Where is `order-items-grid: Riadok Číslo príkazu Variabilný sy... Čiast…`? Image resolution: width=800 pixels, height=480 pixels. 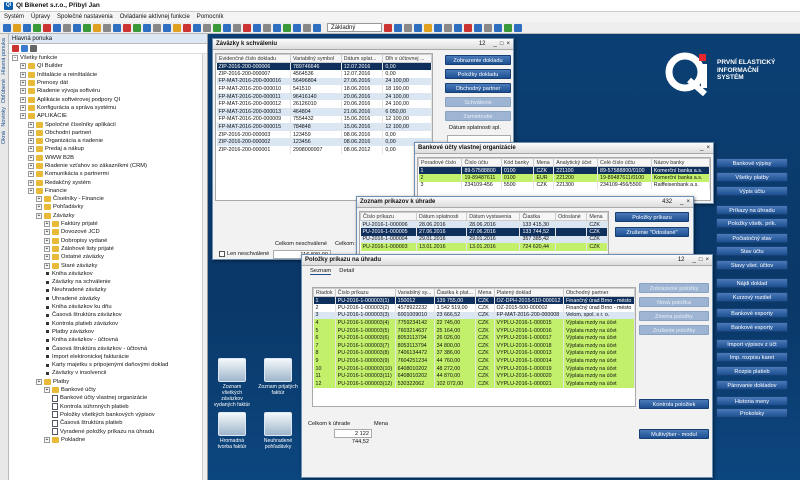
order-items-grid: Riadok Číslo príkazu Variabilný sy... Čiast… is located at coordinates (474, 347).